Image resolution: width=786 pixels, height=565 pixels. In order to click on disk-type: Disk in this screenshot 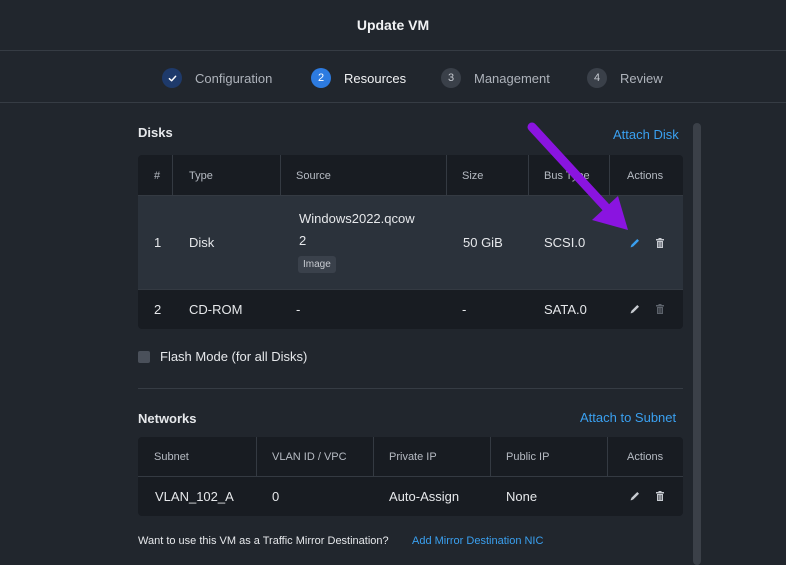, I will do `click(202, 242)`.